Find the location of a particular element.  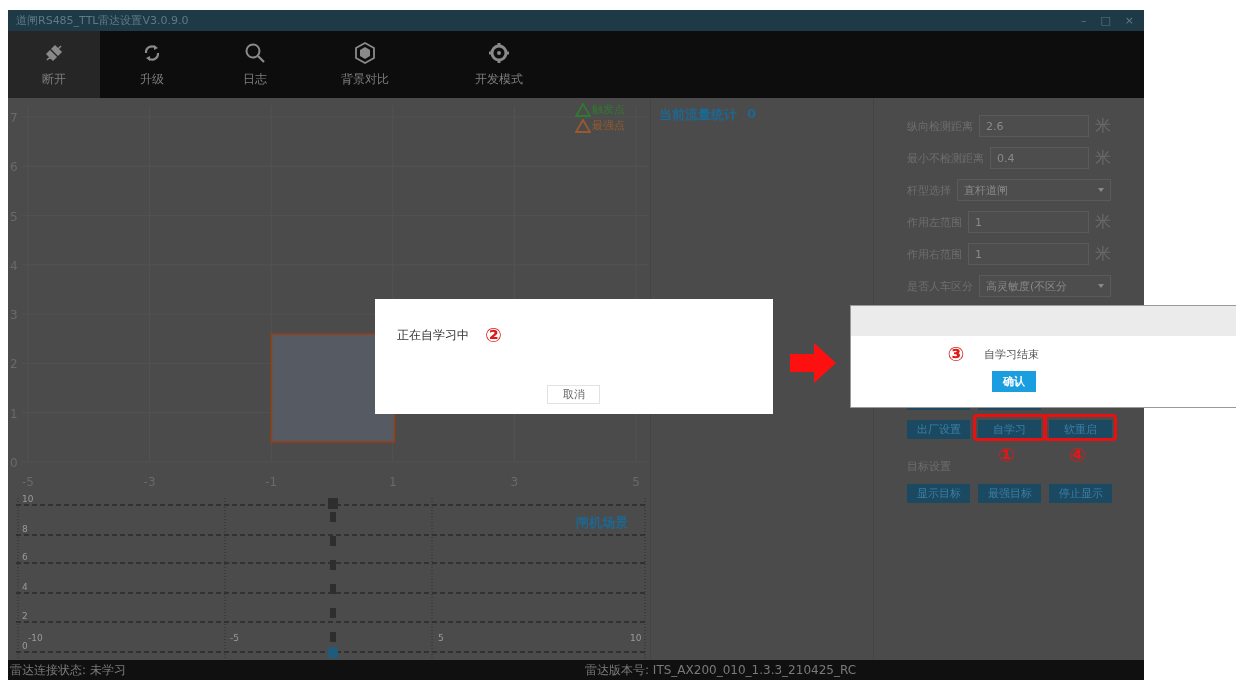

window-control: – is located at coordinates (1083, 20).